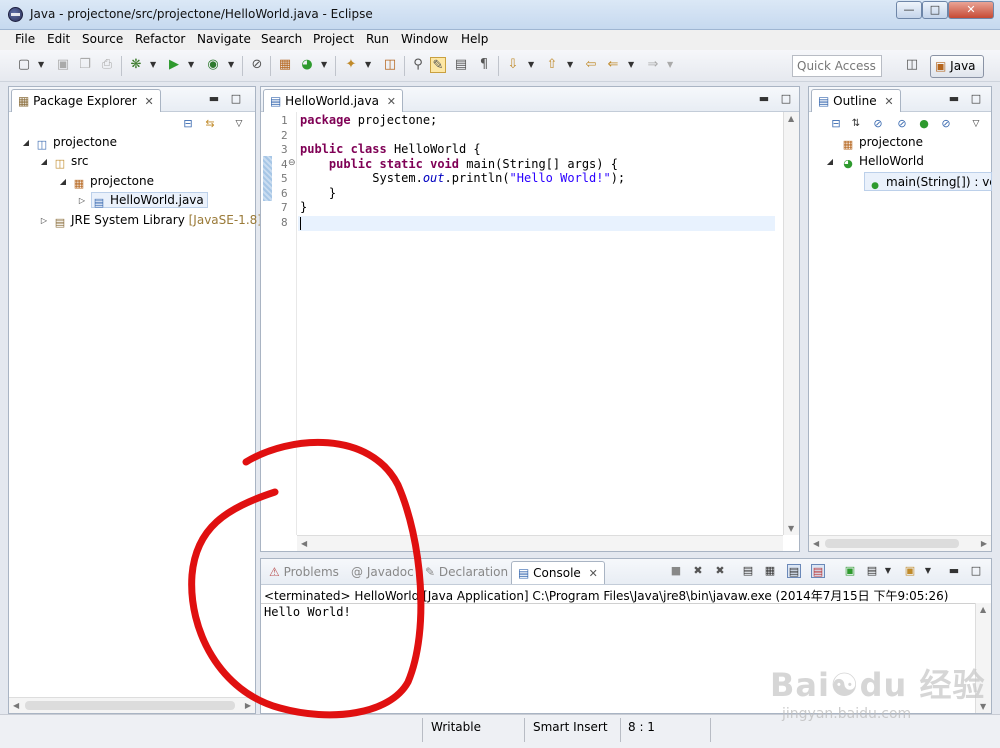  Describe the element at coordinates (107, 65) in the screenshot. I see `print-icon: ⎙` at that location.